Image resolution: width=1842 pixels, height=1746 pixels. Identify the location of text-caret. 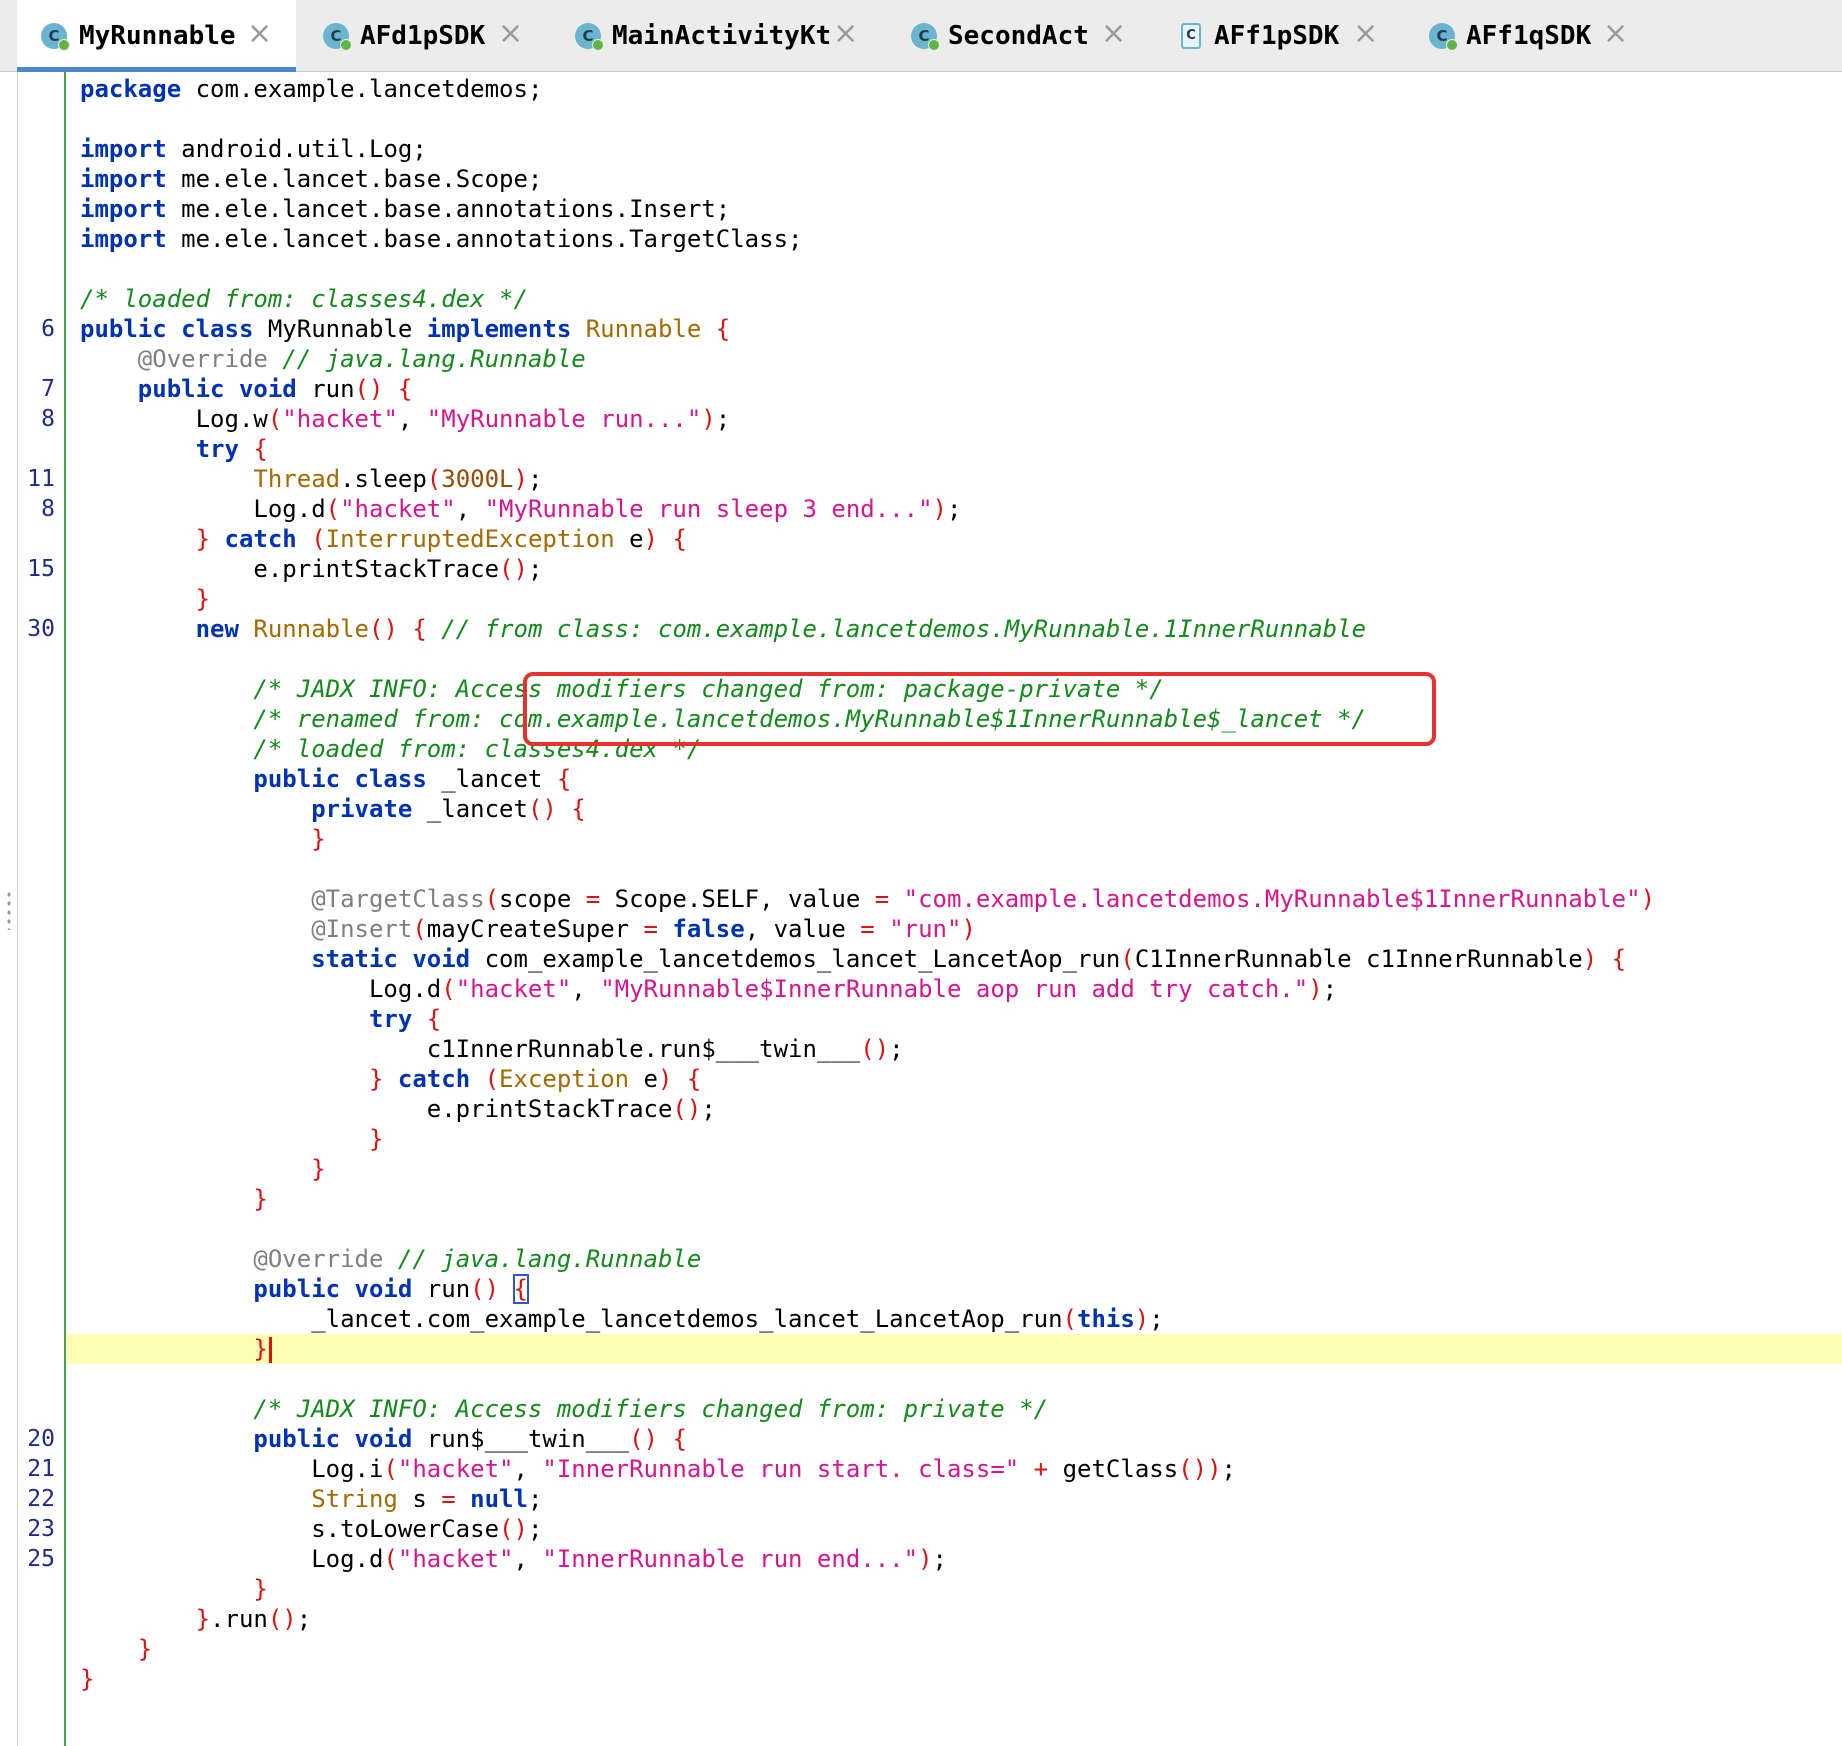
(270, 1350).